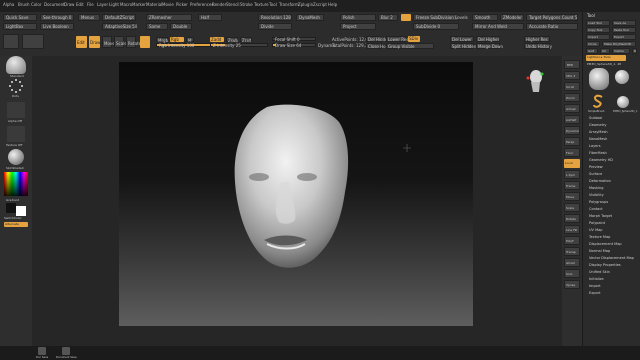 This screenshot has width=640, height=360. Describe the element at coordinates (572, 108) in the screenshot. I see `actual-button: Actual` at that location.